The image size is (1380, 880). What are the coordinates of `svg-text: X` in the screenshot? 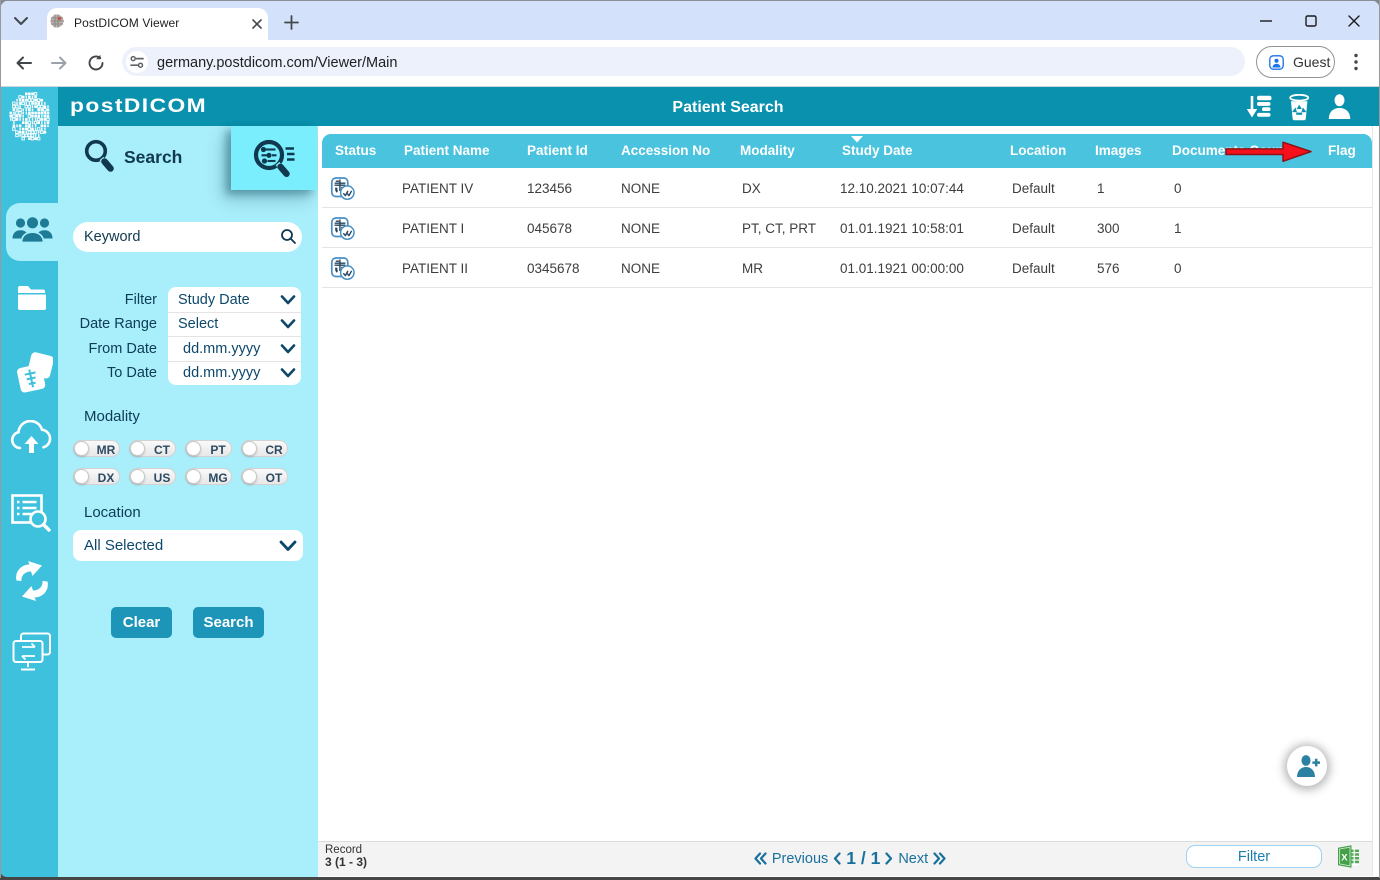 It's located at (1344, 858).